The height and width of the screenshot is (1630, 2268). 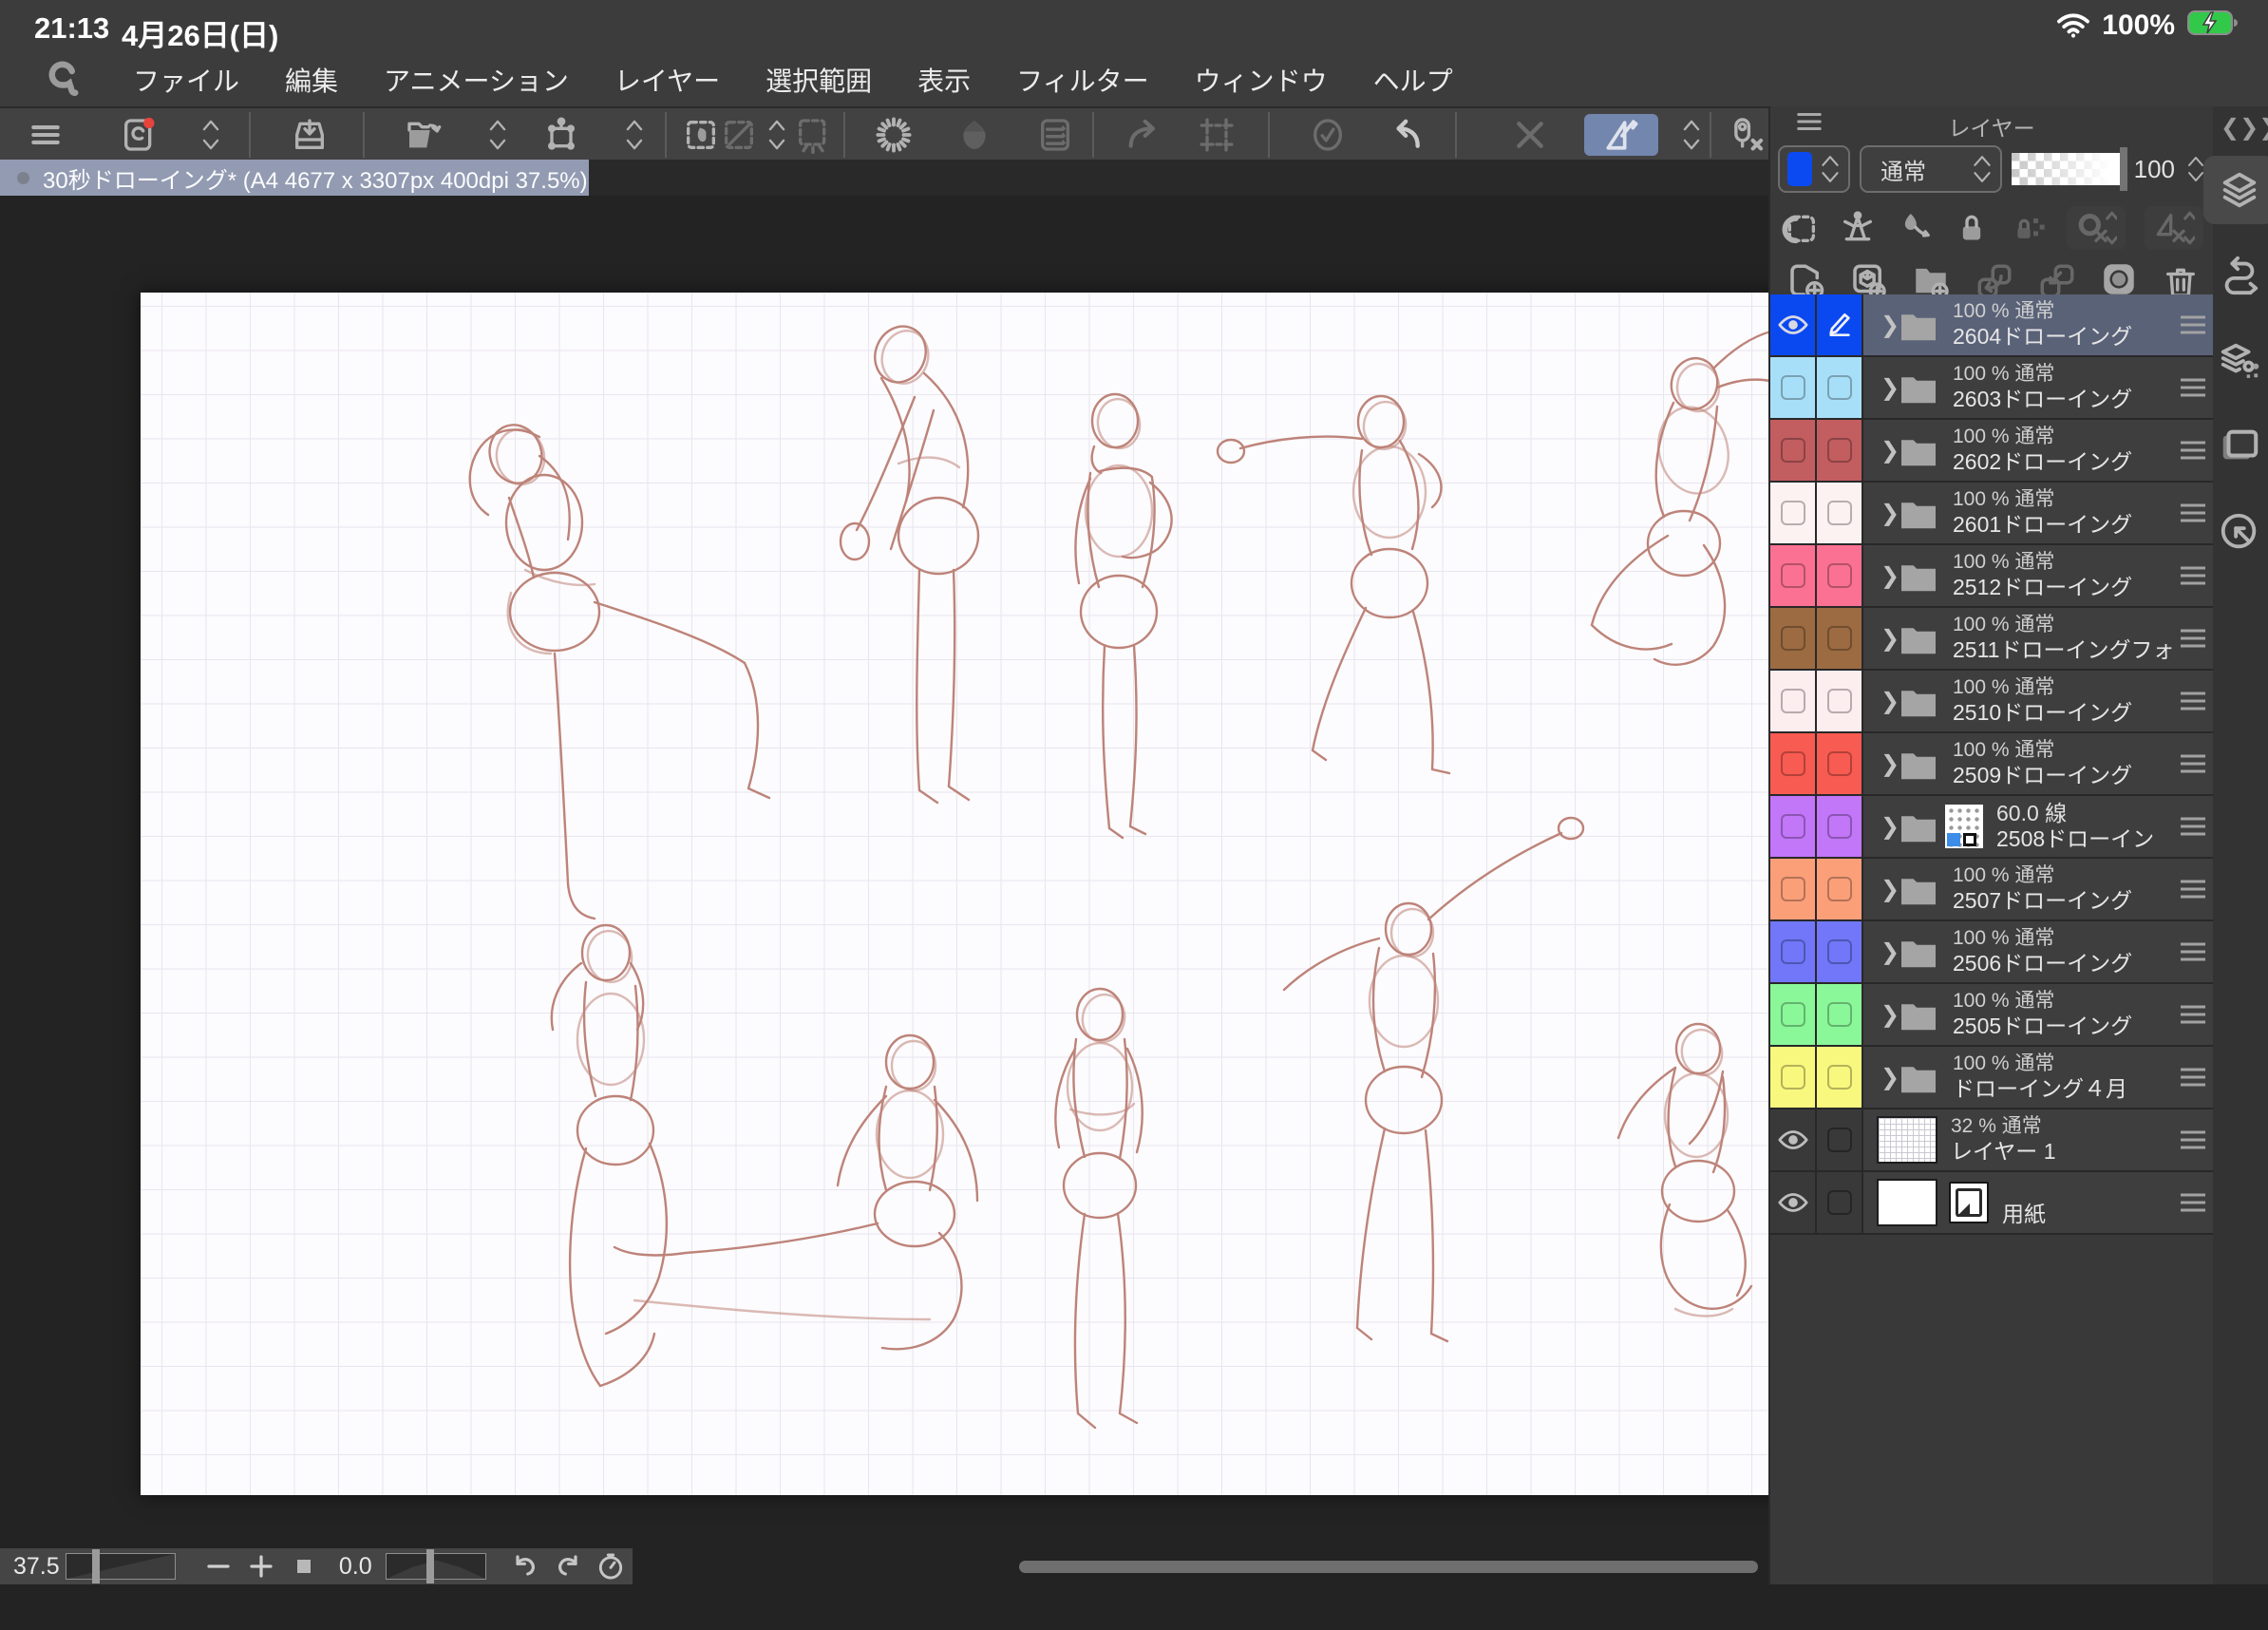 What do you see at coordinates (1055, 135) in the screenshot?
I see `layer-order-icon` at bounding box center [1055, 135].